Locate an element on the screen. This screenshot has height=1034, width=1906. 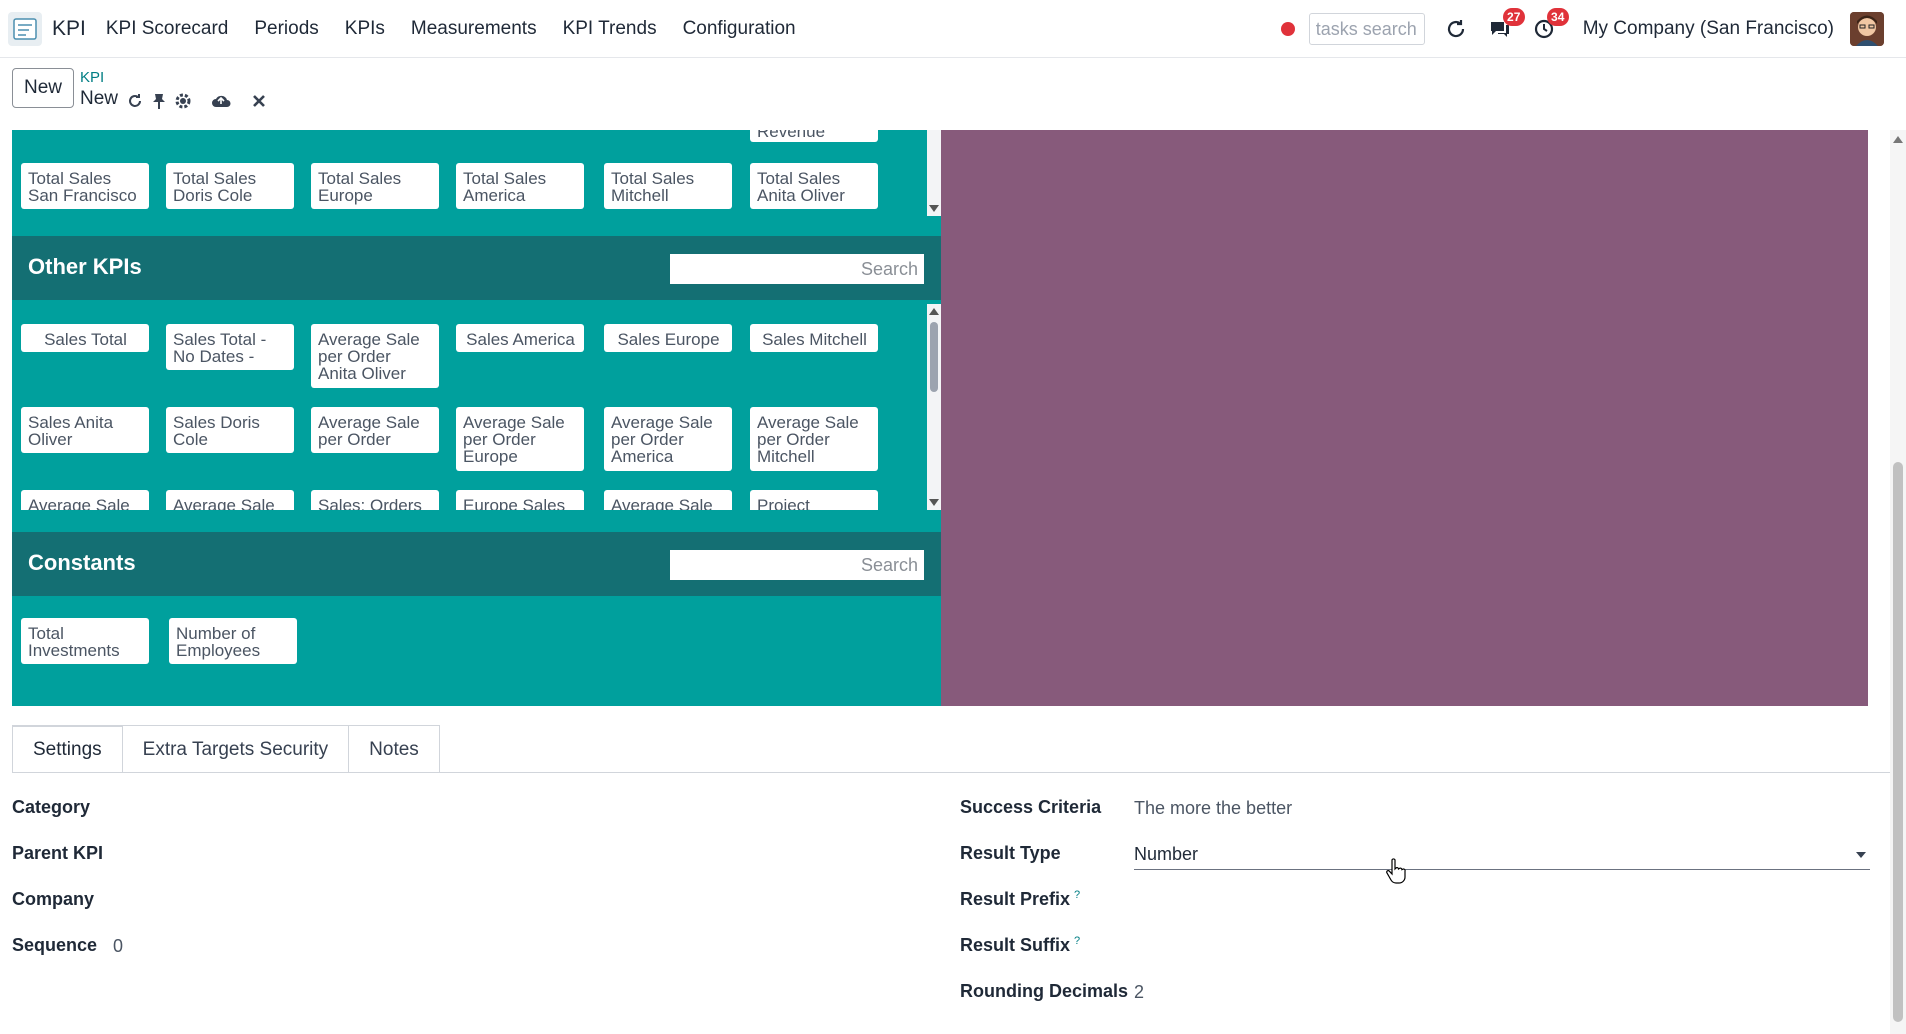
kpi-chip: Average Sale per Order is located at coordinates (375, 430).